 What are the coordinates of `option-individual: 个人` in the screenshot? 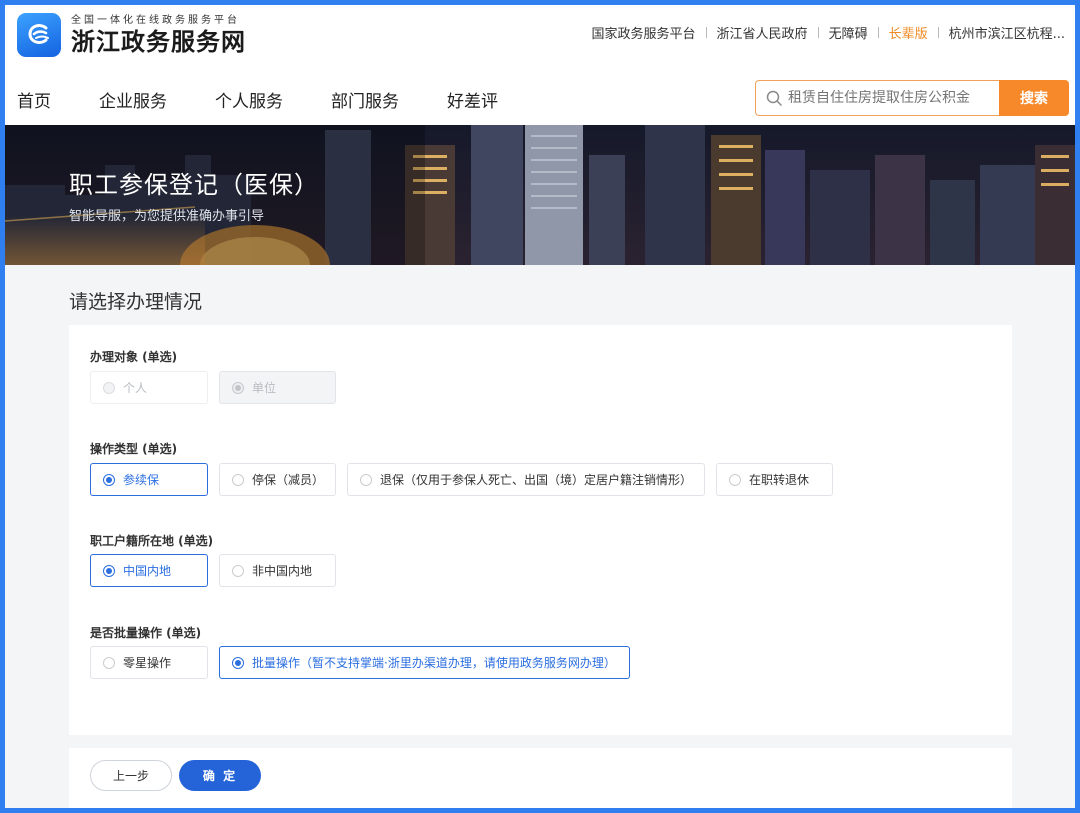 It's located at (149, 387).